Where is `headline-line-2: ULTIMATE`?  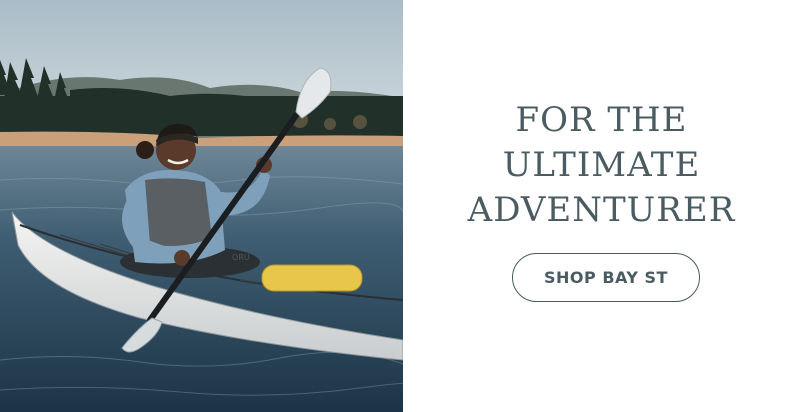
headline-line-2: ULTIMATE is located at coordinates (601, 165).